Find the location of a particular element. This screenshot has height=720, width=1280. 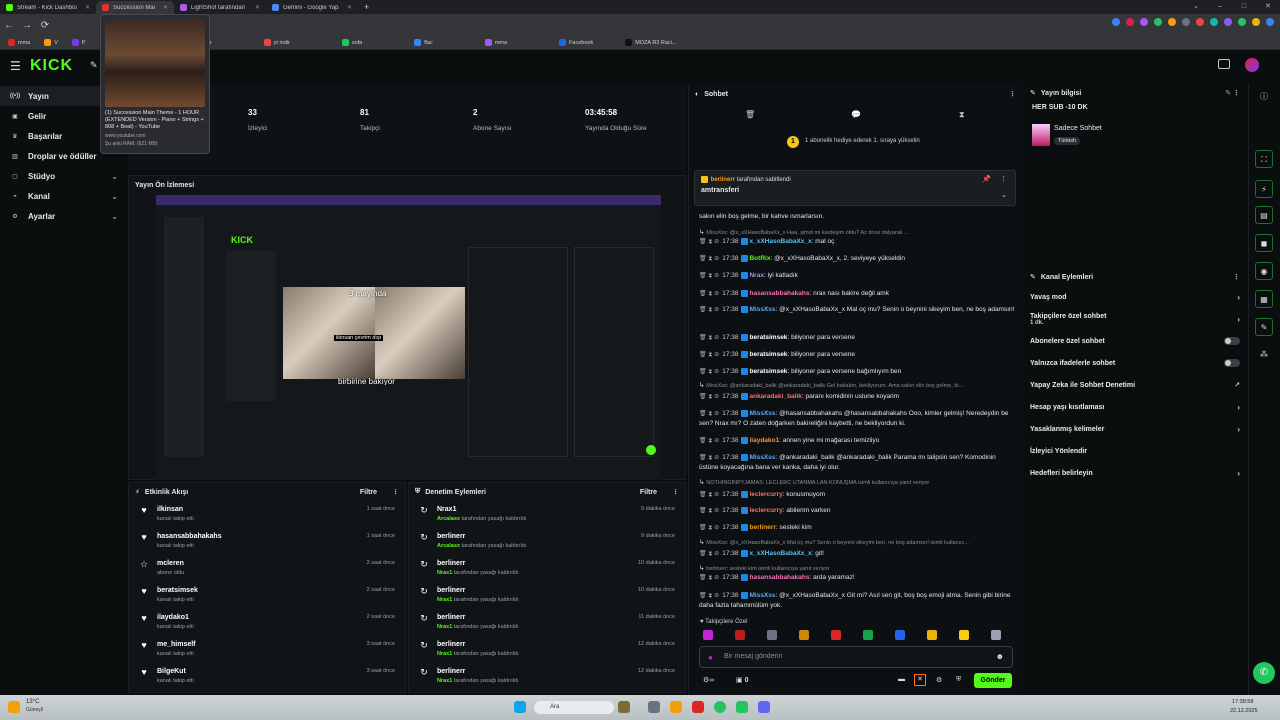

channel-action-row: Hedefleri belirleyin › is located at coordinates (1135, 473).